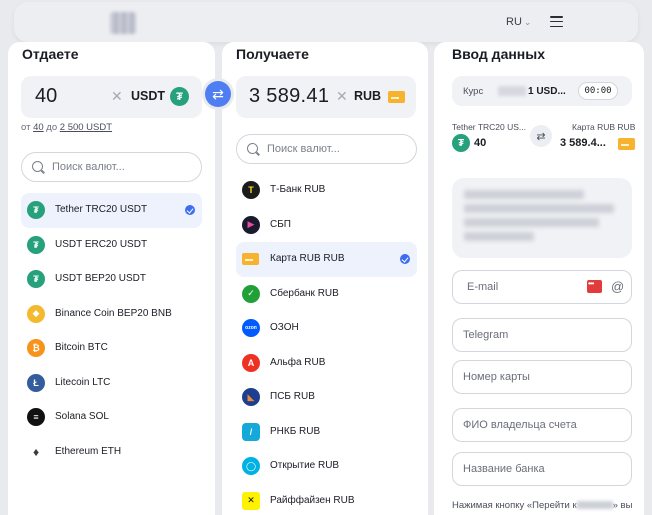 The height and width of the screenshot is (515, 652). I want to click on ethereum-icon: ♦, so click(36, 451).